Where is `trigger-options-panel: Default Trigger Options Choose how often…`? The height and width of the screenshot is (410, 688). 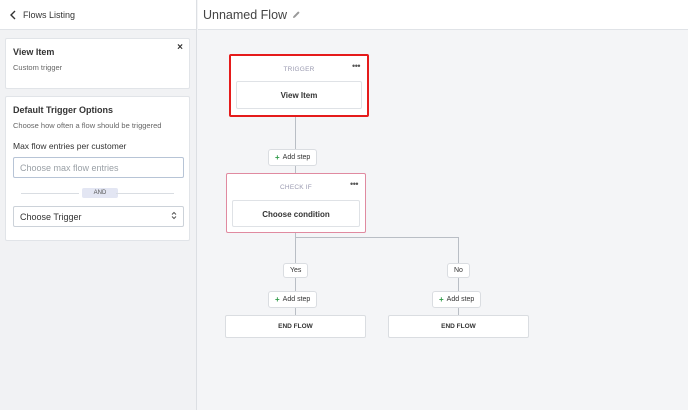
trigger-options-panel: Default Trigger Options Choose how often… is located at coordinates (97, 168).